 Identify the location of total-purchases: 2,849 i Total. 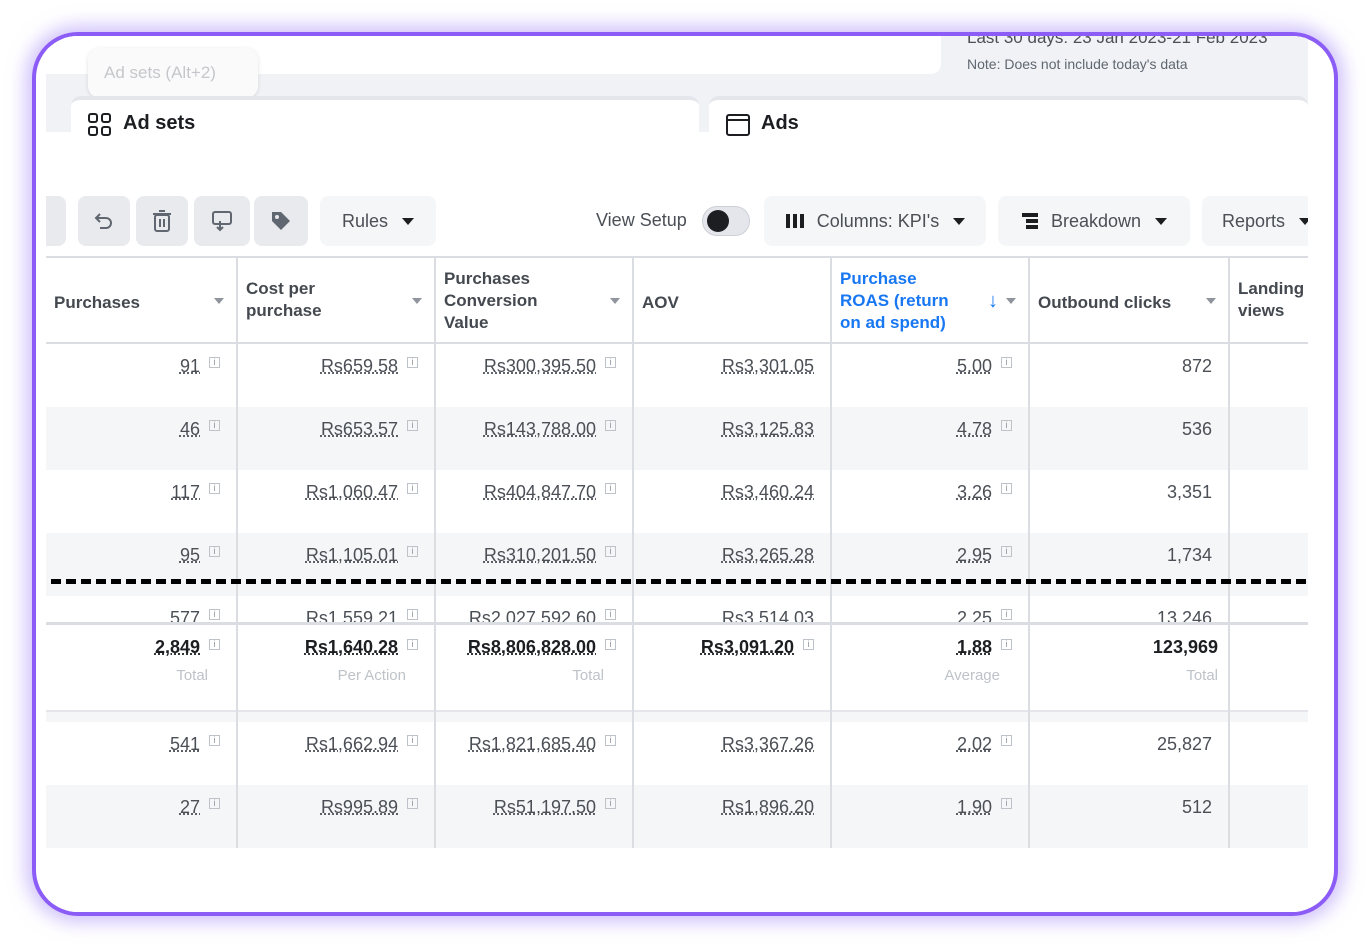
(142, 668).